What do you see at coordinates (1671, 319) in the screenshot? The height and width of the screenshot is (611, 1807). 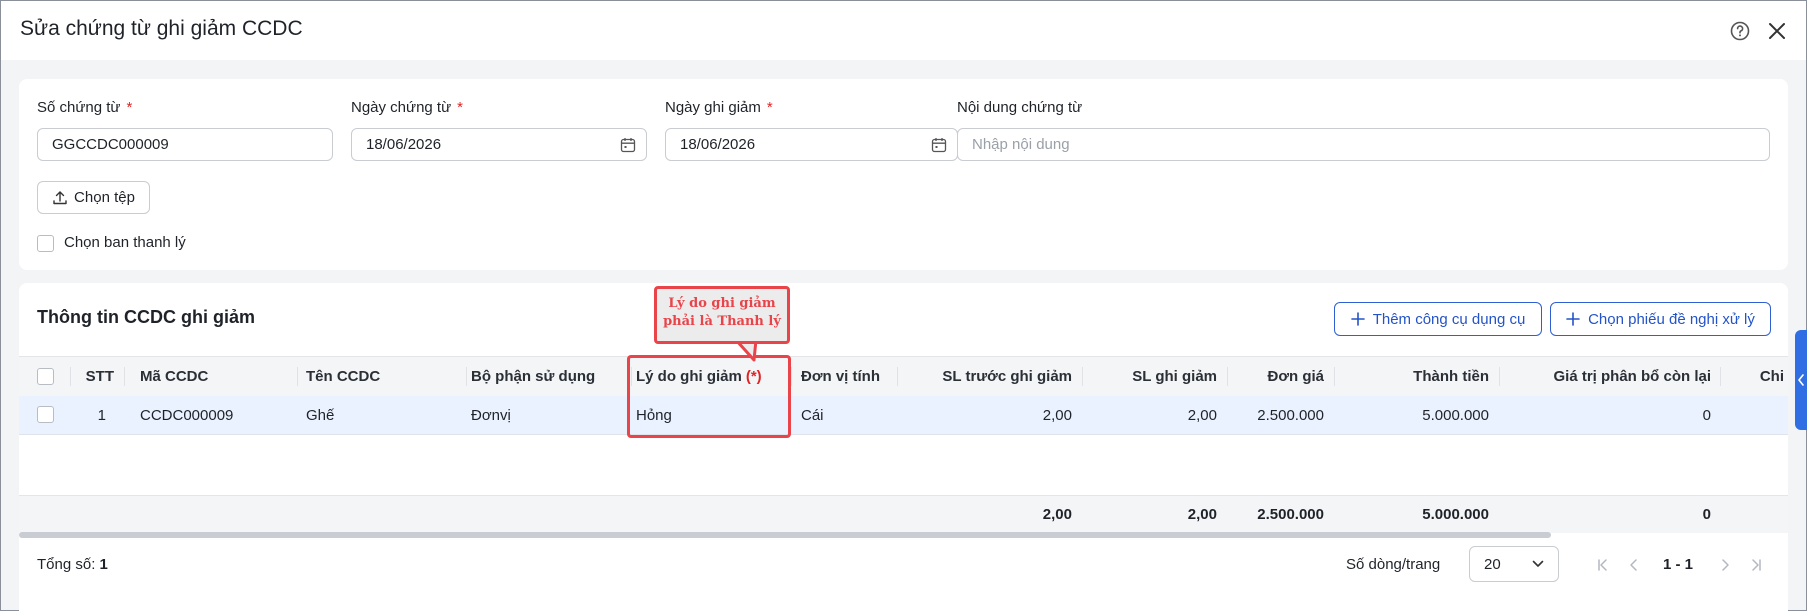 I see `select-request-label: Chọn phiếu đề nghị xử lý` at bounding box center [1671, 319].